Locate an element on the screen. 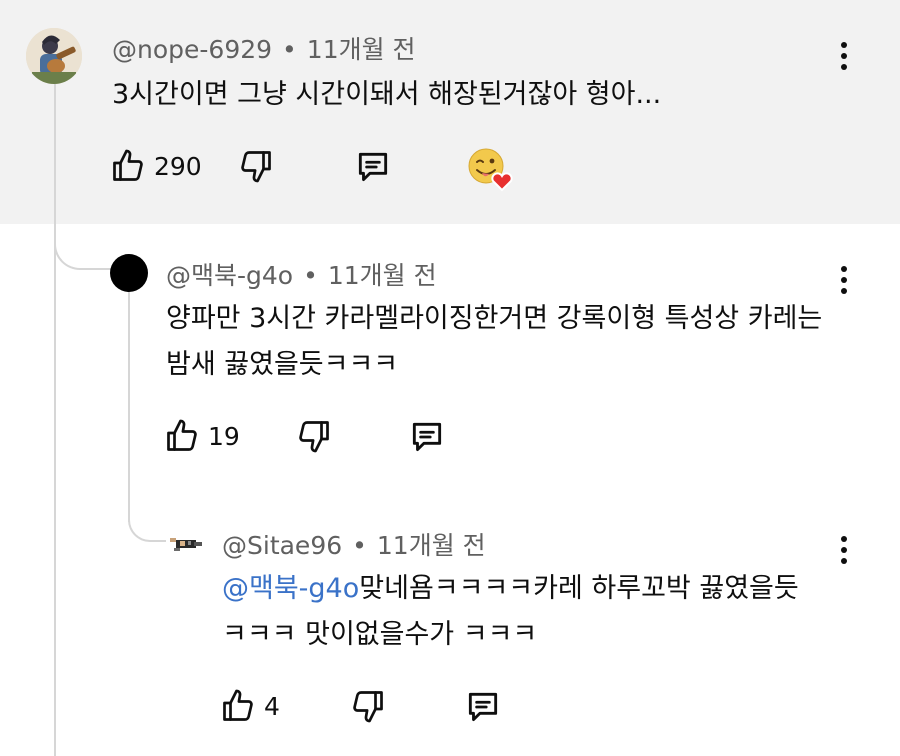 This screenshot has height=756, width=900. author-handle: @nope-6929 is located at coordinates (192, 49).